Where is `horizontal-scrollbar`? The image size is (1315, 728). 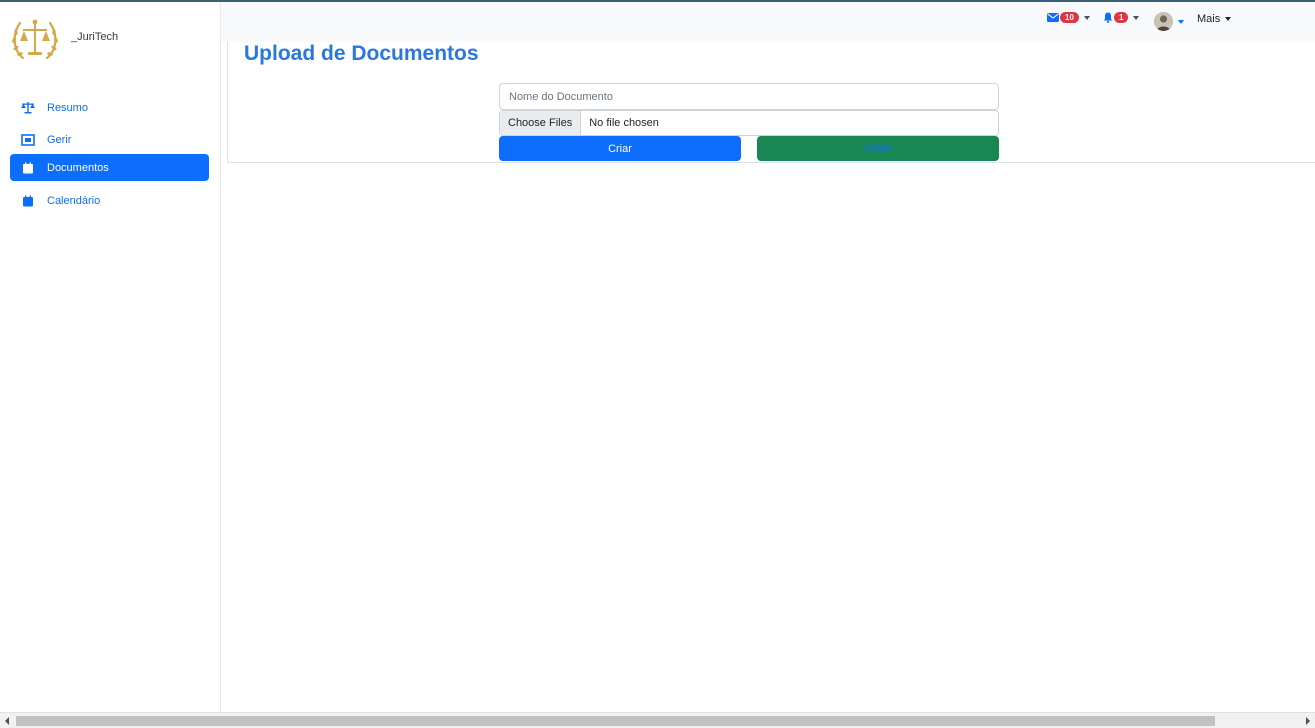 horizontal-scrollbar is located at coordinates (657, 720).